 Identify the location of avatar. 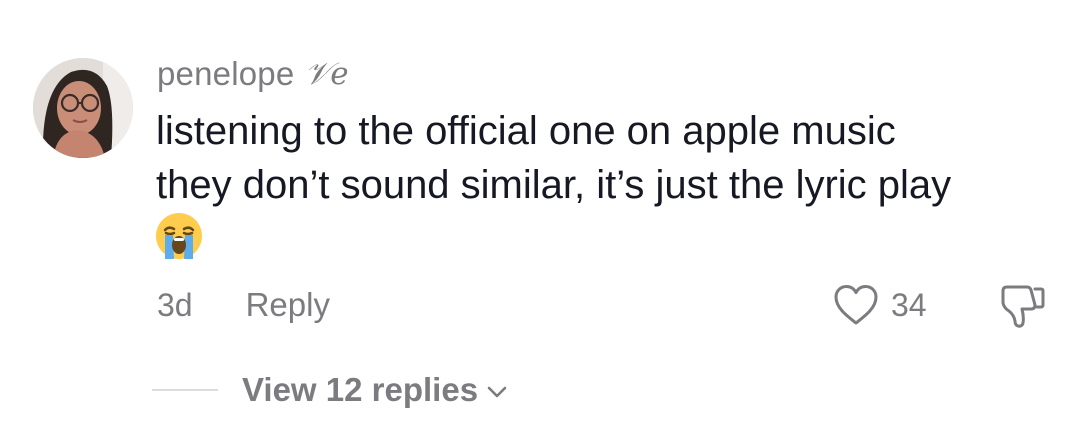
(83, 108).